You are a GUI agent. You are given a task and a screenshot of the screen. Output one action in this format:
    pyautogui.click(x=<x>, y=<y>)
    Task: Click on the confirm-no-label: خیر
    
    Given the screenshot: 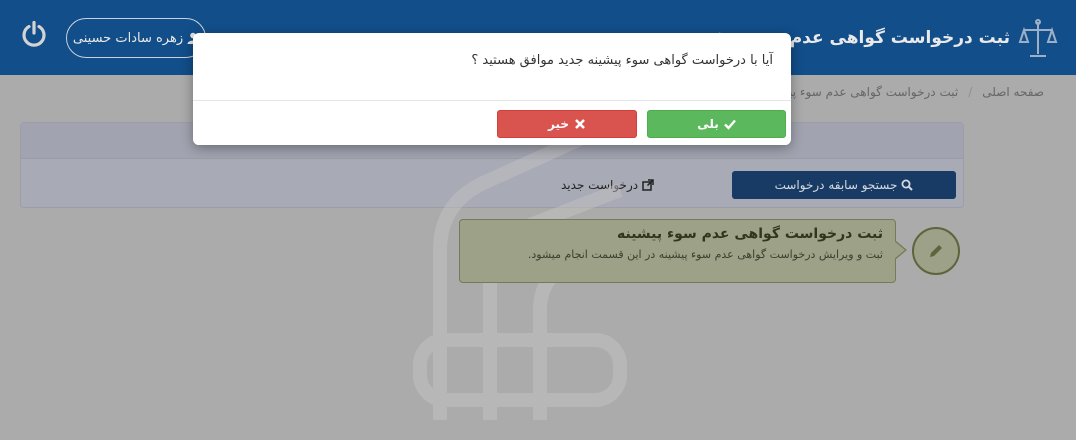 What is the action you would take?
    pyautogui.click(x=559, y=124)
    